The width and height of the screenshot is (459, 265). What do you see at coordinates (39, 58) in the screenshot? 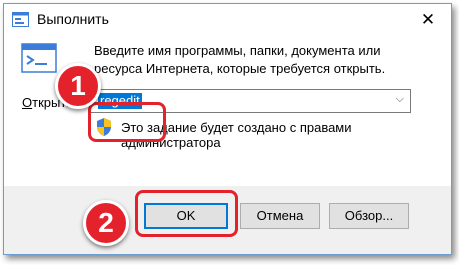
I see `run-program-icon` at bounding box center [39, 58].